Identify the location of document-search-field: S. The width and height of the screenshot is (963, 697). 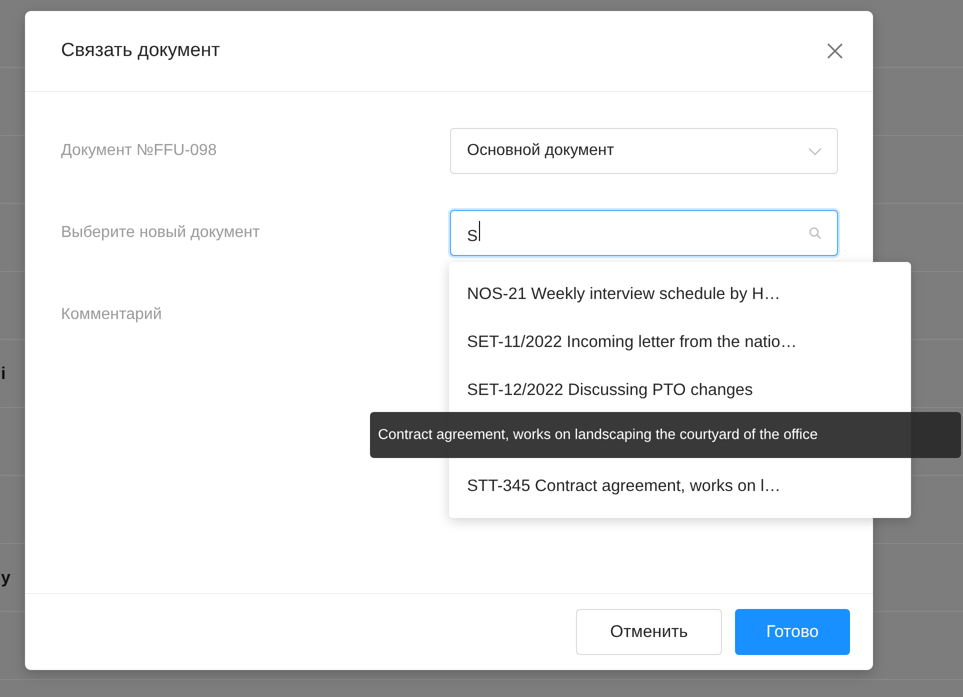
(644, 233).